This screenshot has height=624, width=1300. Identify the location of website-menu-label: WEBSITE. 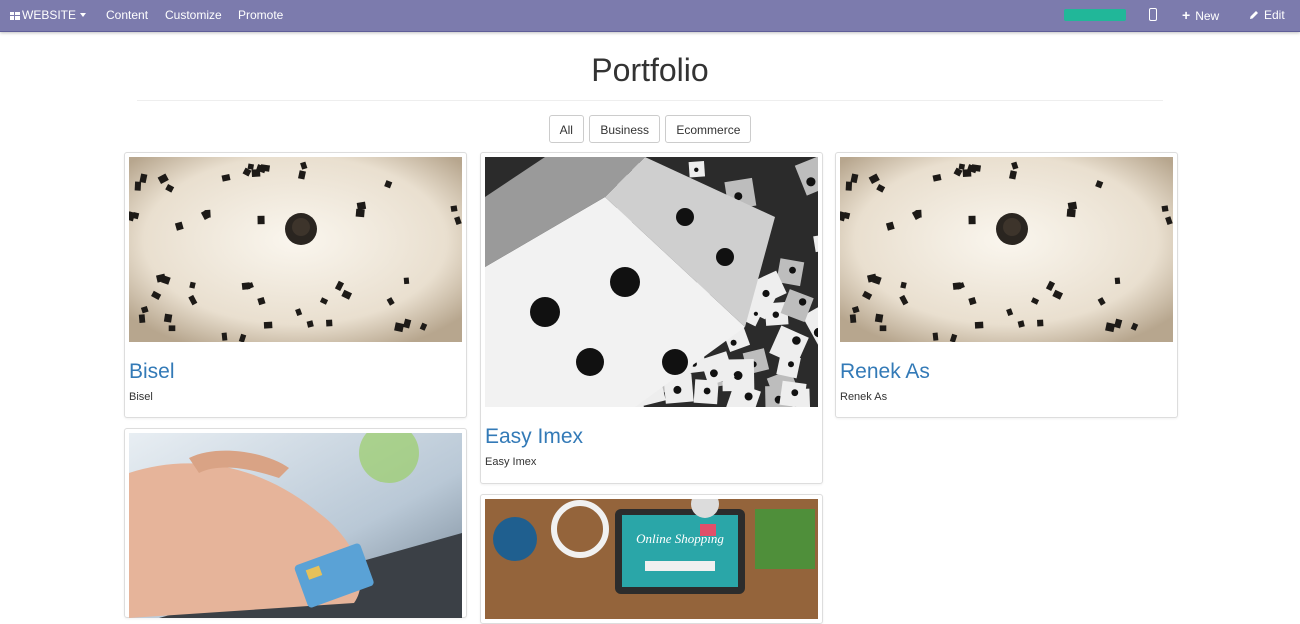
(49, 15).